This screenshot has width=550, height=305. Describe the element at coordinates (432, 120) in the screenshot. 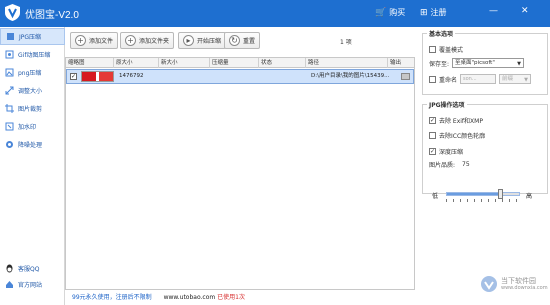

I see `exif-checkbox: ✓` at that location.